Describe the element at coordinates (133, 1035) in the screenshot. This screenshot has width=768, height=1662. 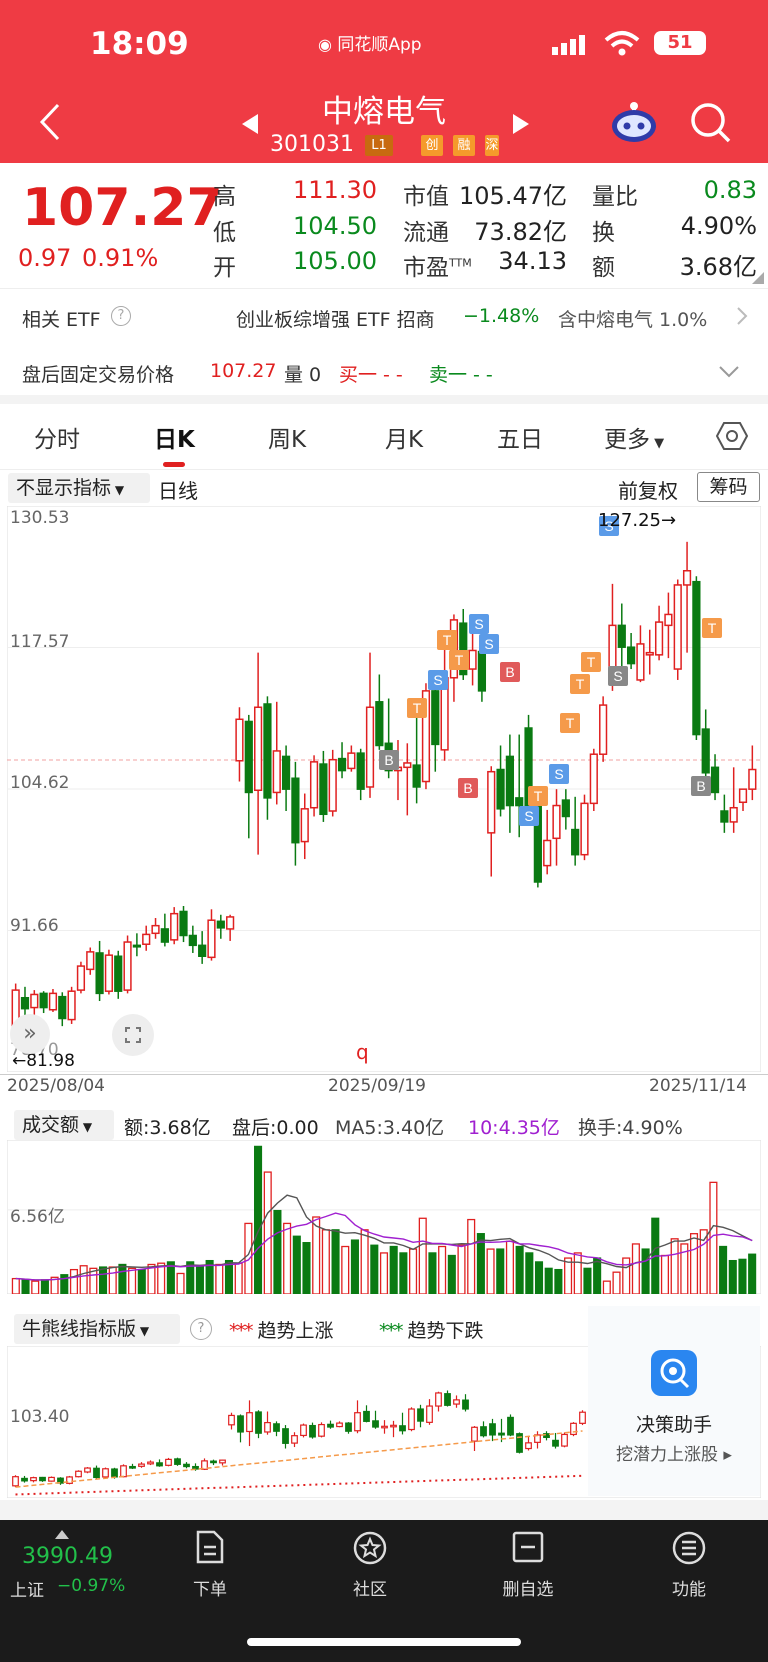
I see `fullscreen-icon` at that location.